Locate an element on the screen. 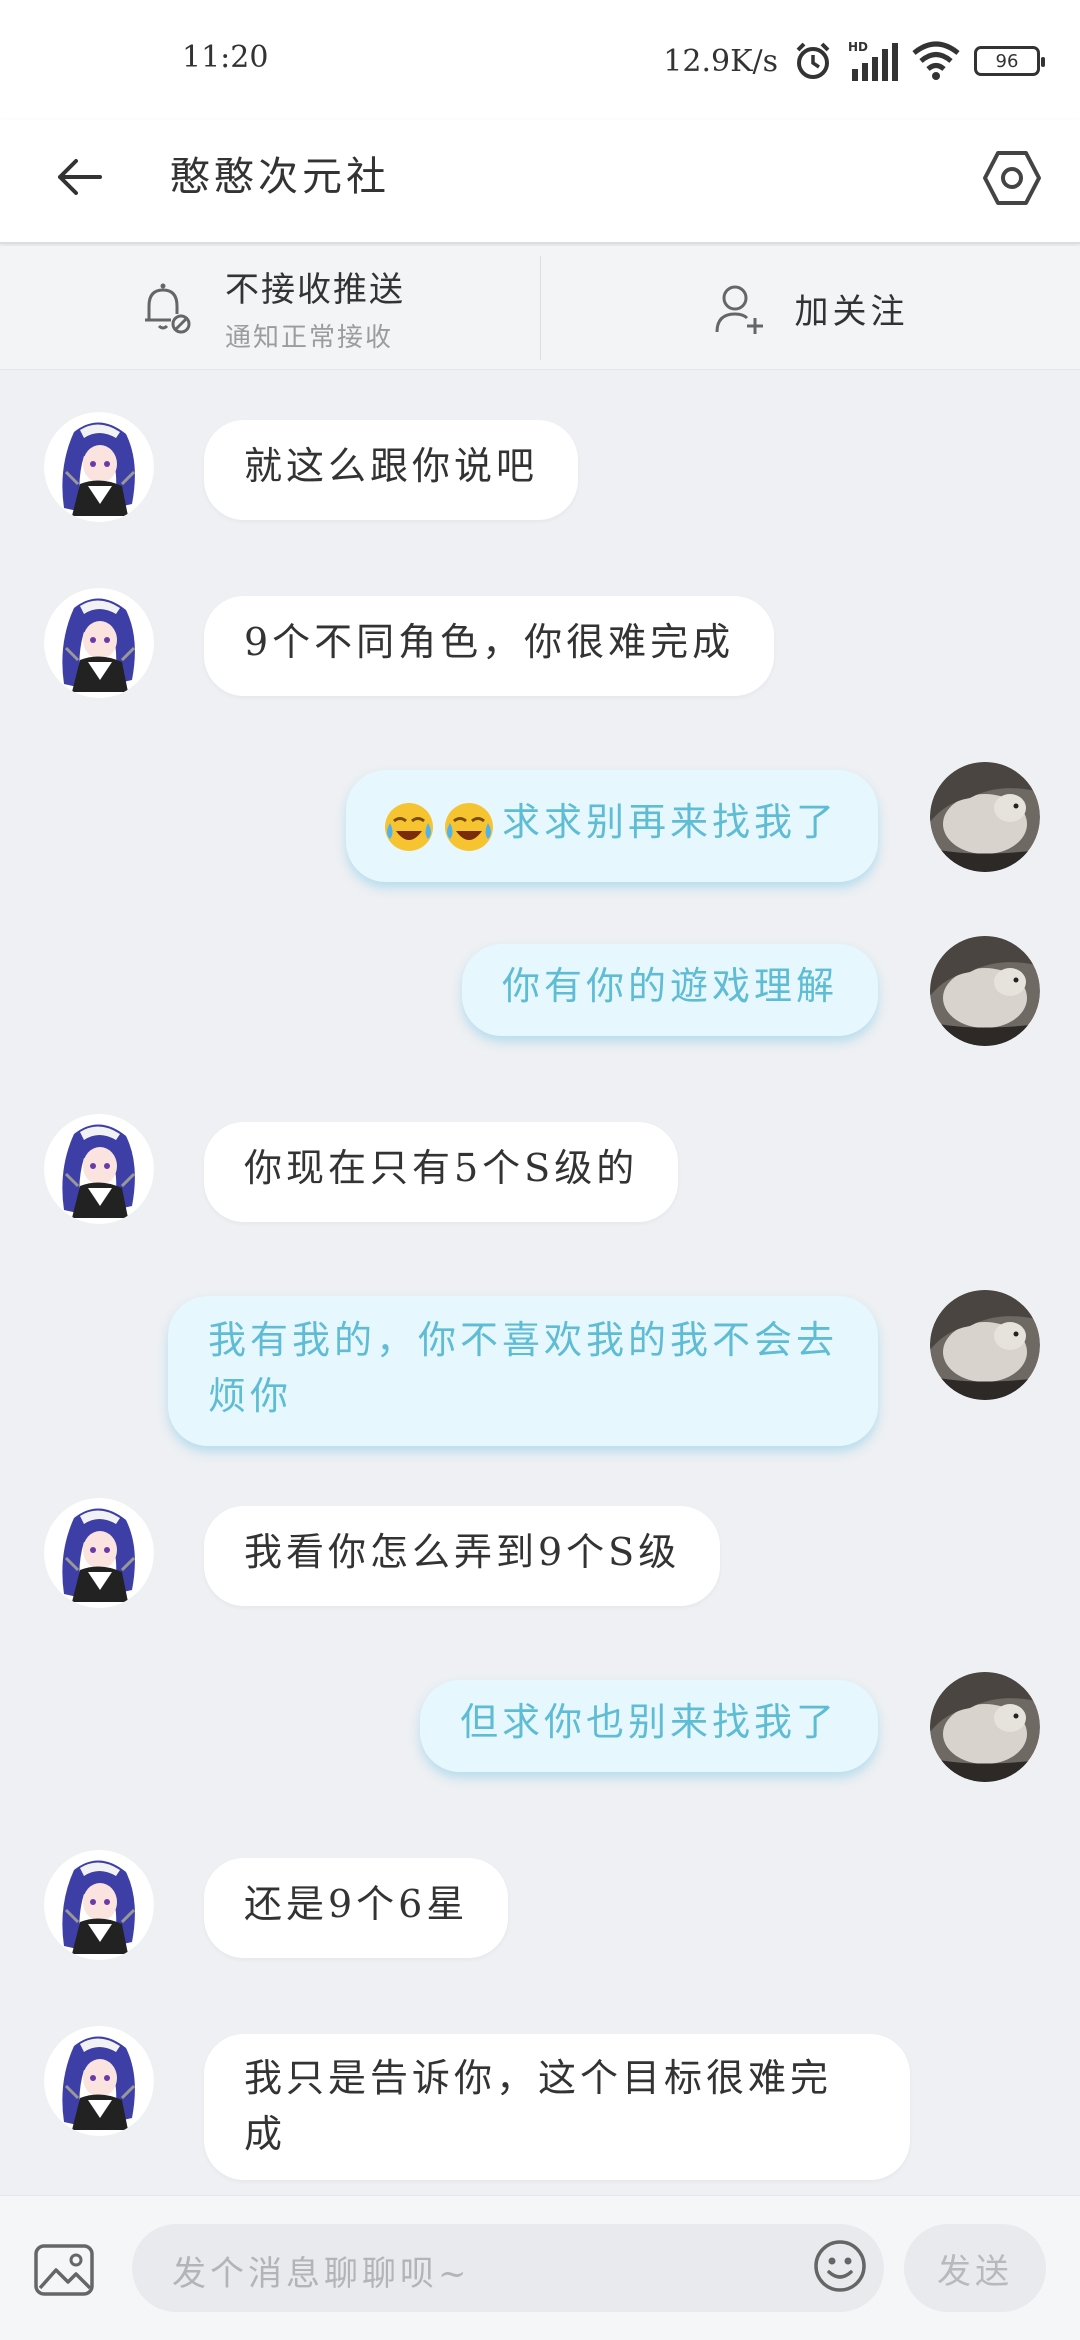 The image size is (1080, 2340). wifi-icon is located at coordinates (936, 60).